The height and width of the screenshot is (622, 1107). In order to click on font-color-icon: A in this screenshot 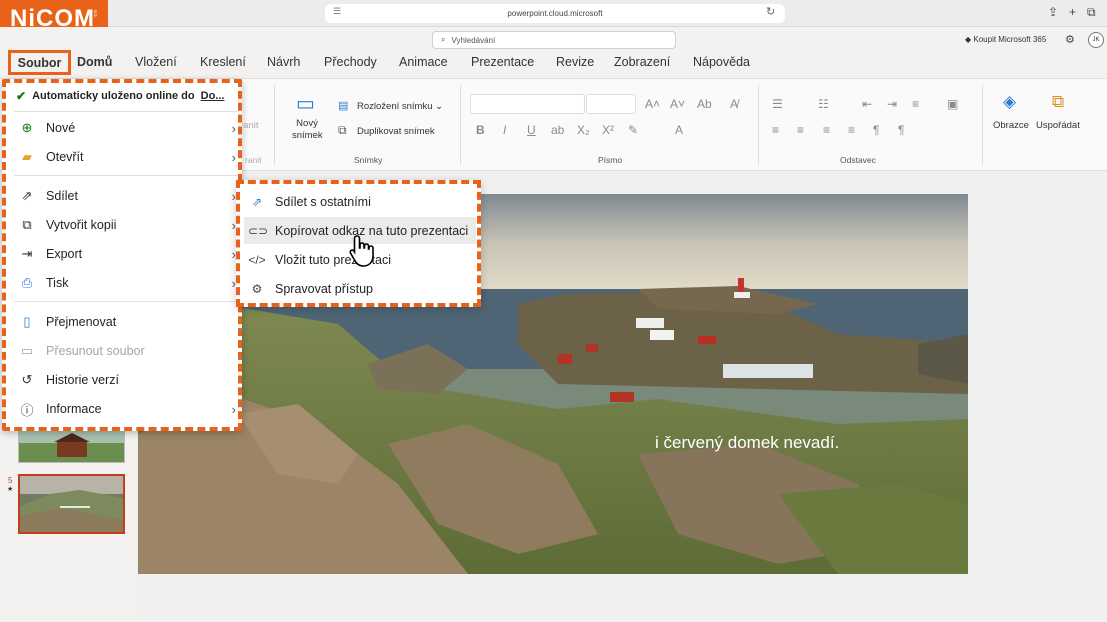, I will do `click(679, 130)`.